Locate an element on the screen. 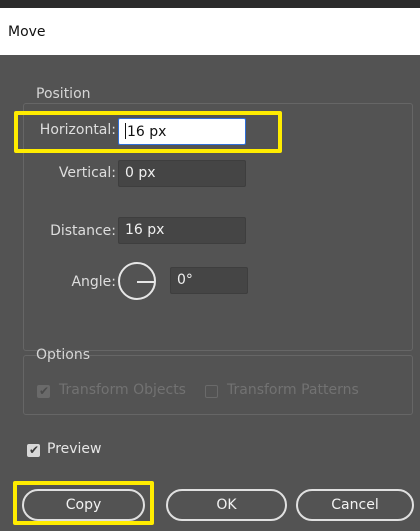 The image size is (420, 531). top-edge is located at coordinates (210, 4).